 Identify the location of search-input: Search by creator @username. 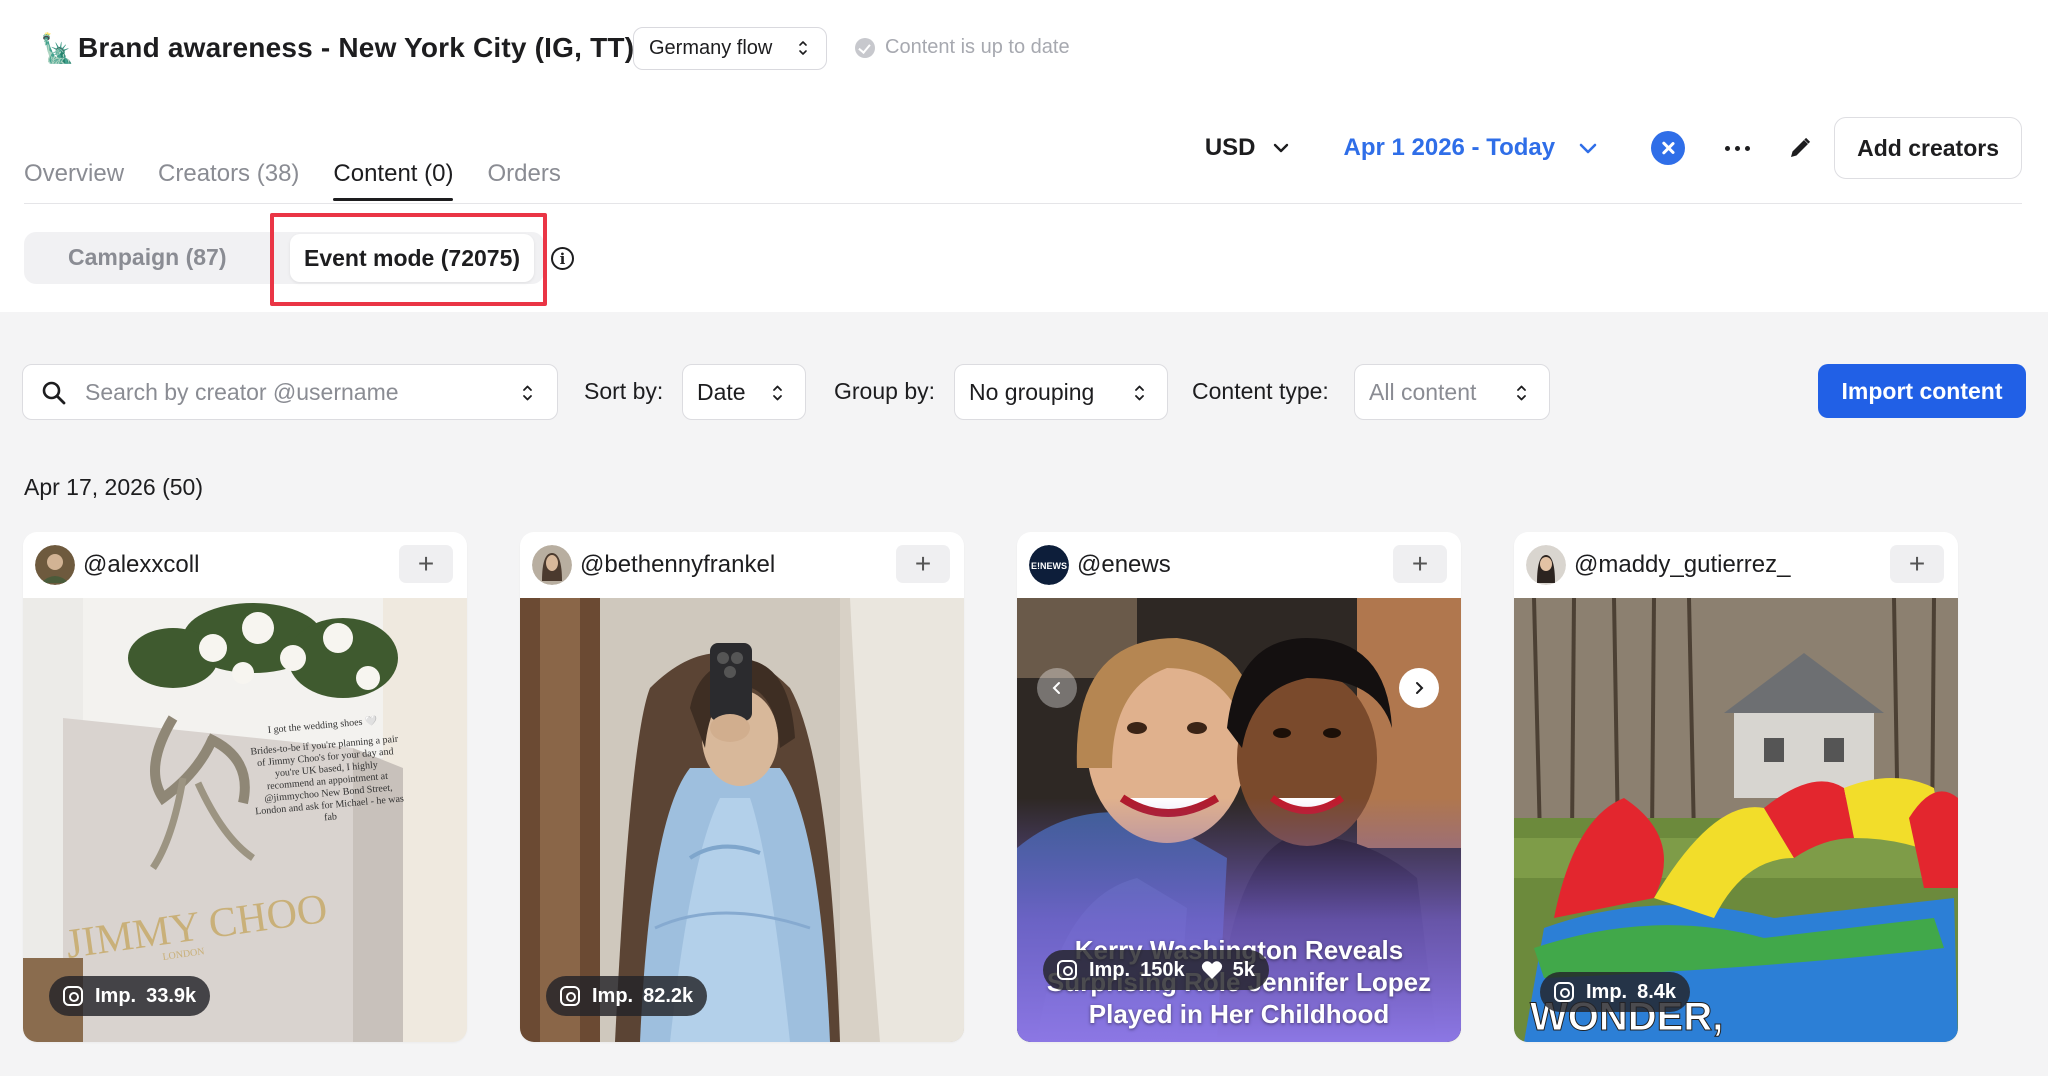
(290, 392).